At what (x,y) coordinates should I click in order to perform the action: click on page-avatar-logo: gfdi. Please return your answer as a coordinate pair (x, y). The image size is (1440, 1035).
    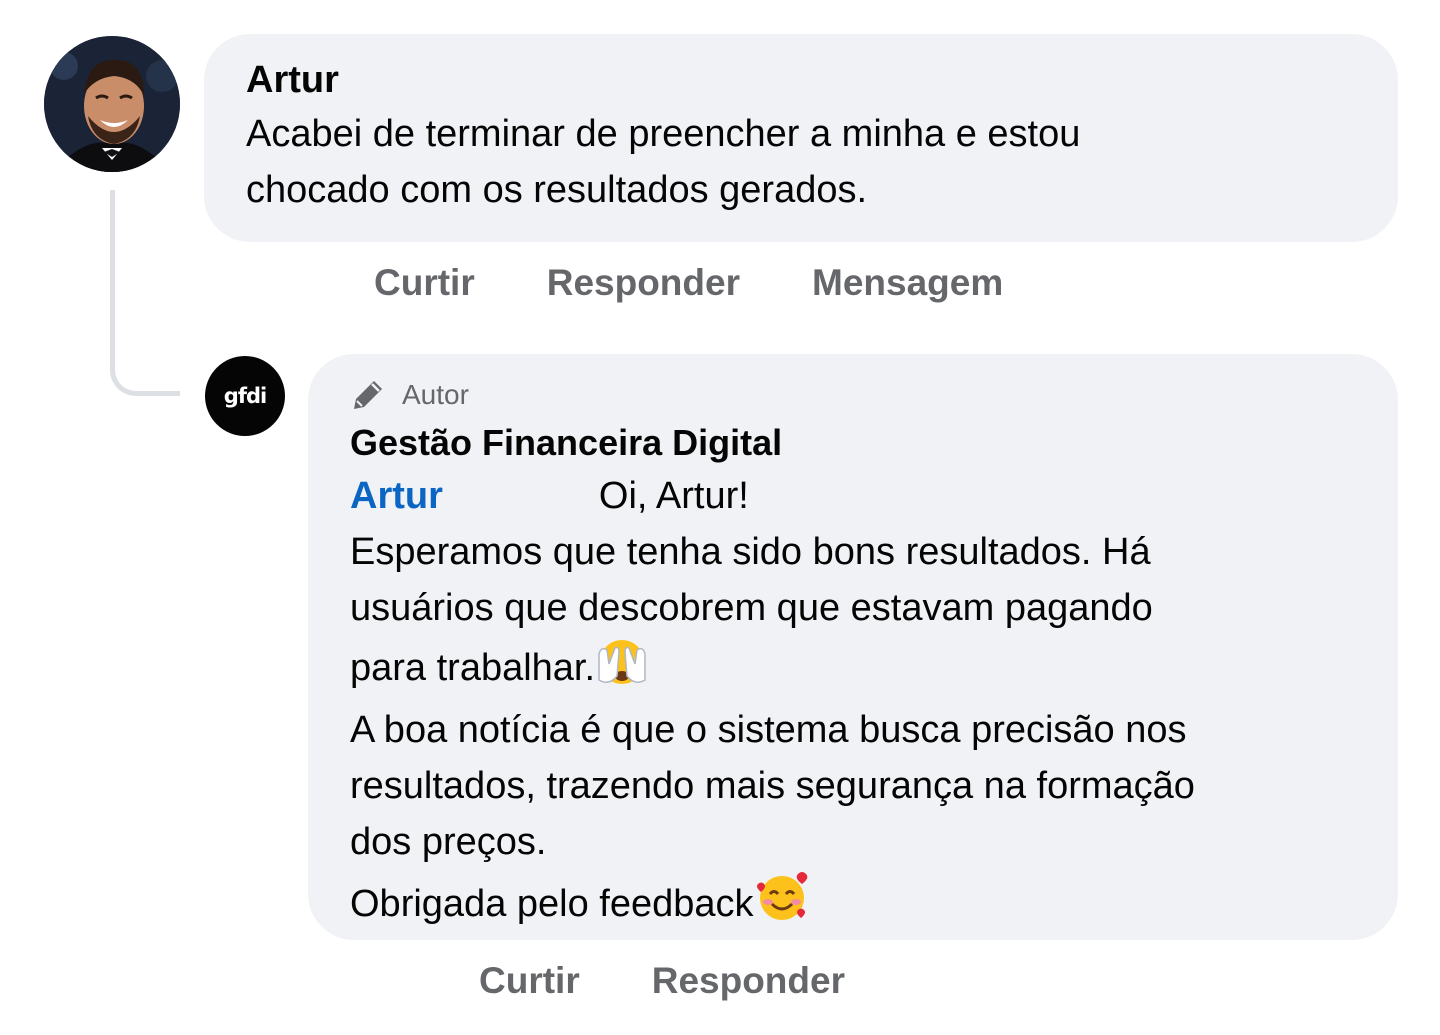
    Looking at the image, I should click on (245, 396).